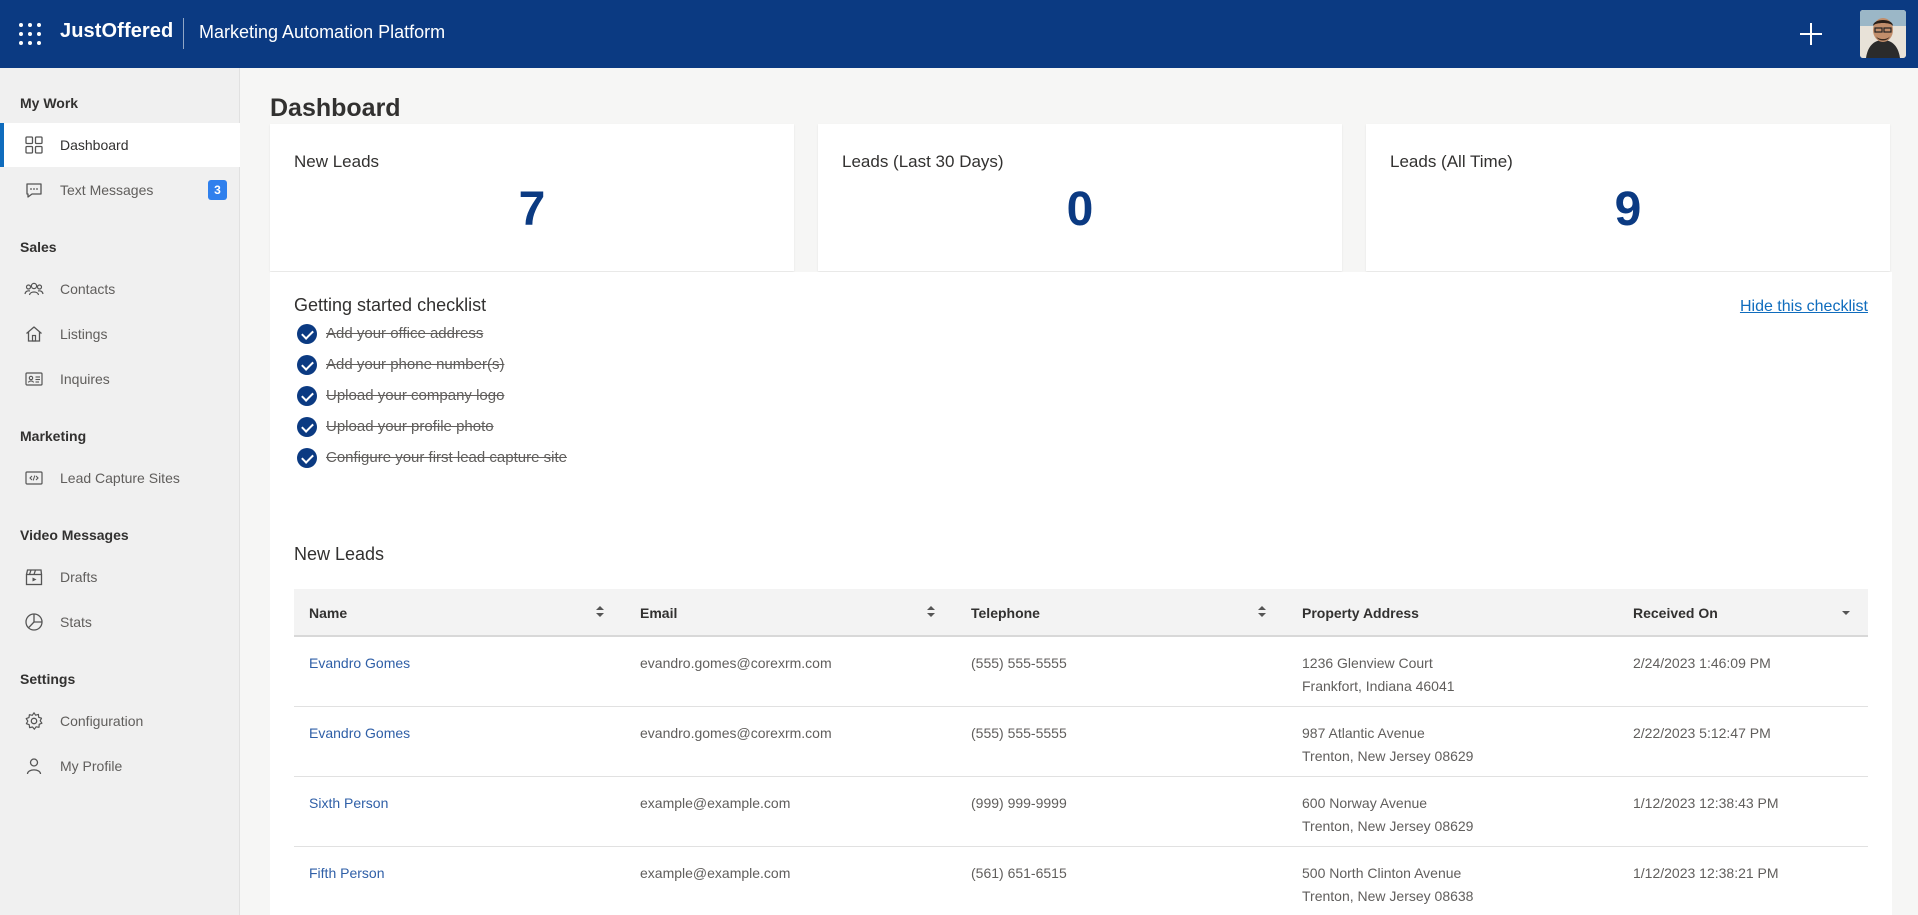  I want to click on sidebar-item-drafts: Drafts, so click(120, 577).